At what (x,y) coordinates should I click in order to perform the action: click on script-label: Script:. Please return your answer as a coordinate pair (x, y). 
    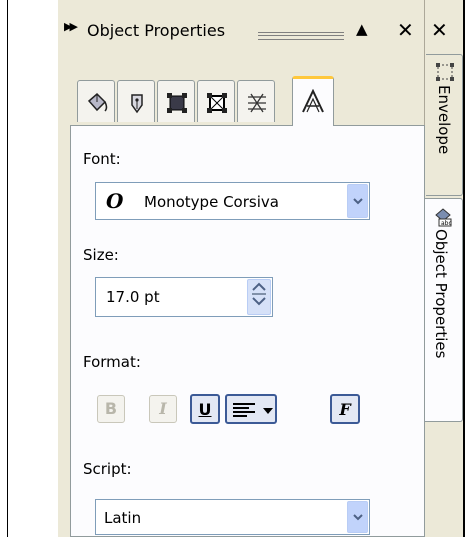
    Looking at the image, I should click on (107, 469).